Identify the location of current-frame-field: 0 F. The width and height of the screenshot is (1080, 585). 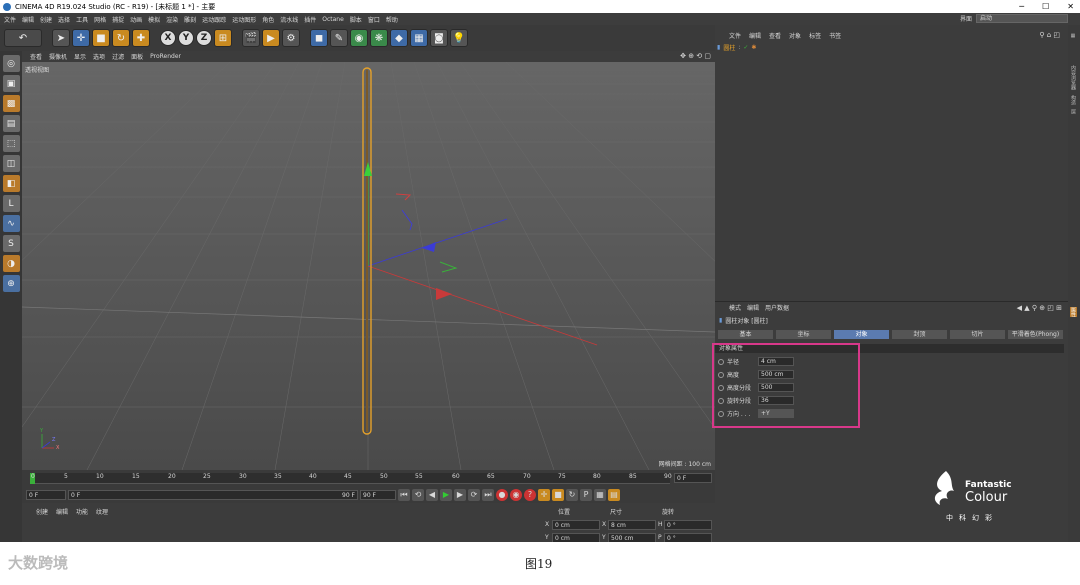
(693, 478).